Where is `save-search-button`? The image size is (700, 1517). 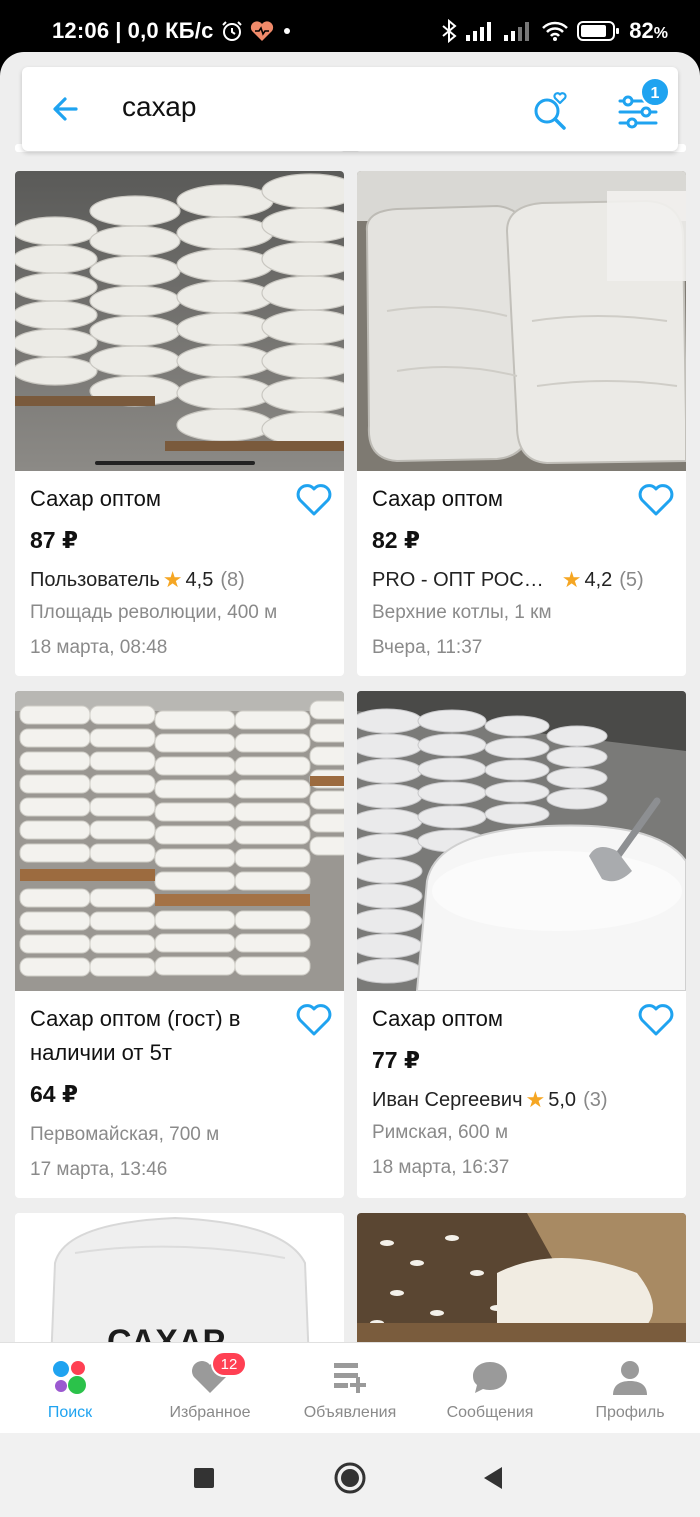
save-search-button is located at coordinates (552, 110).